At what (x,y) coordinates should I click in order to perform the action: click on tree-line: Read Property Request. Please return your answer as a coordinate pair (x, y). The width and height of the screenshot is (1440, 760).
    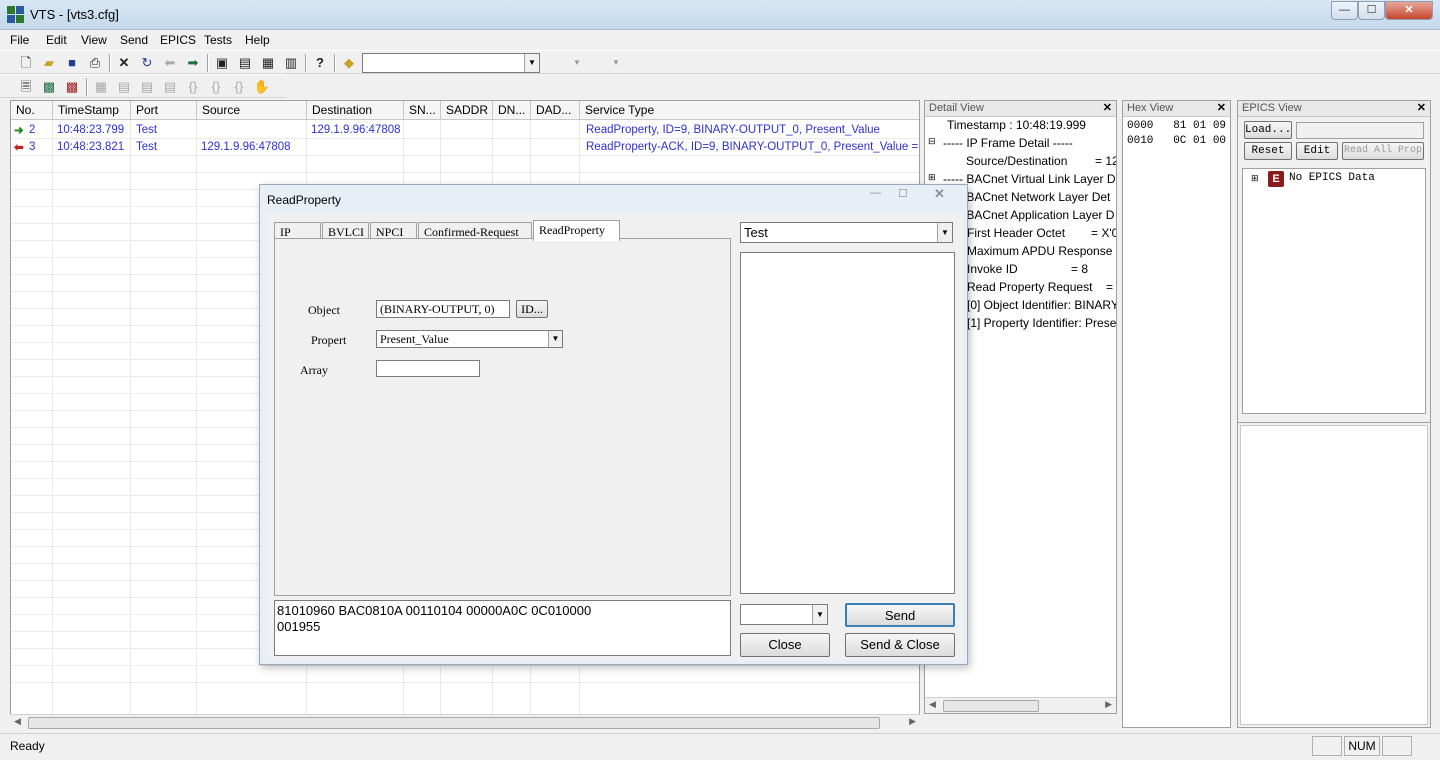
    Looking at the image, I should click on (1029, 287).